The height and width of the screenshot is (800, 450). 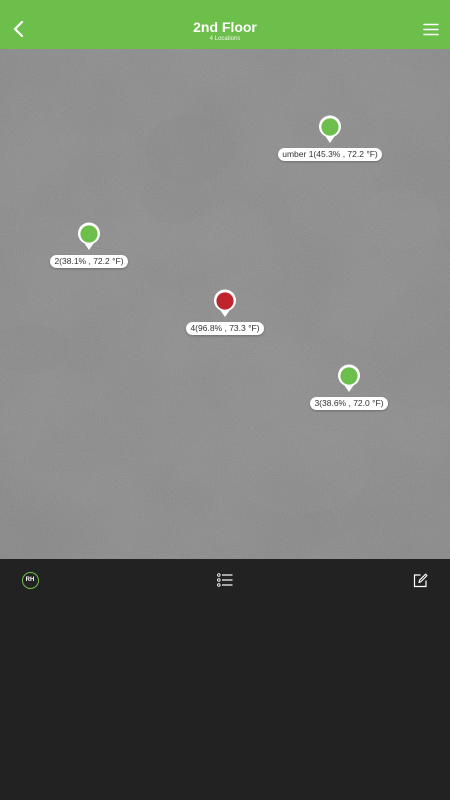 I want to click on location-marker-3: 3(38.6% , 72.0 °F), so click(x=349, y=387).